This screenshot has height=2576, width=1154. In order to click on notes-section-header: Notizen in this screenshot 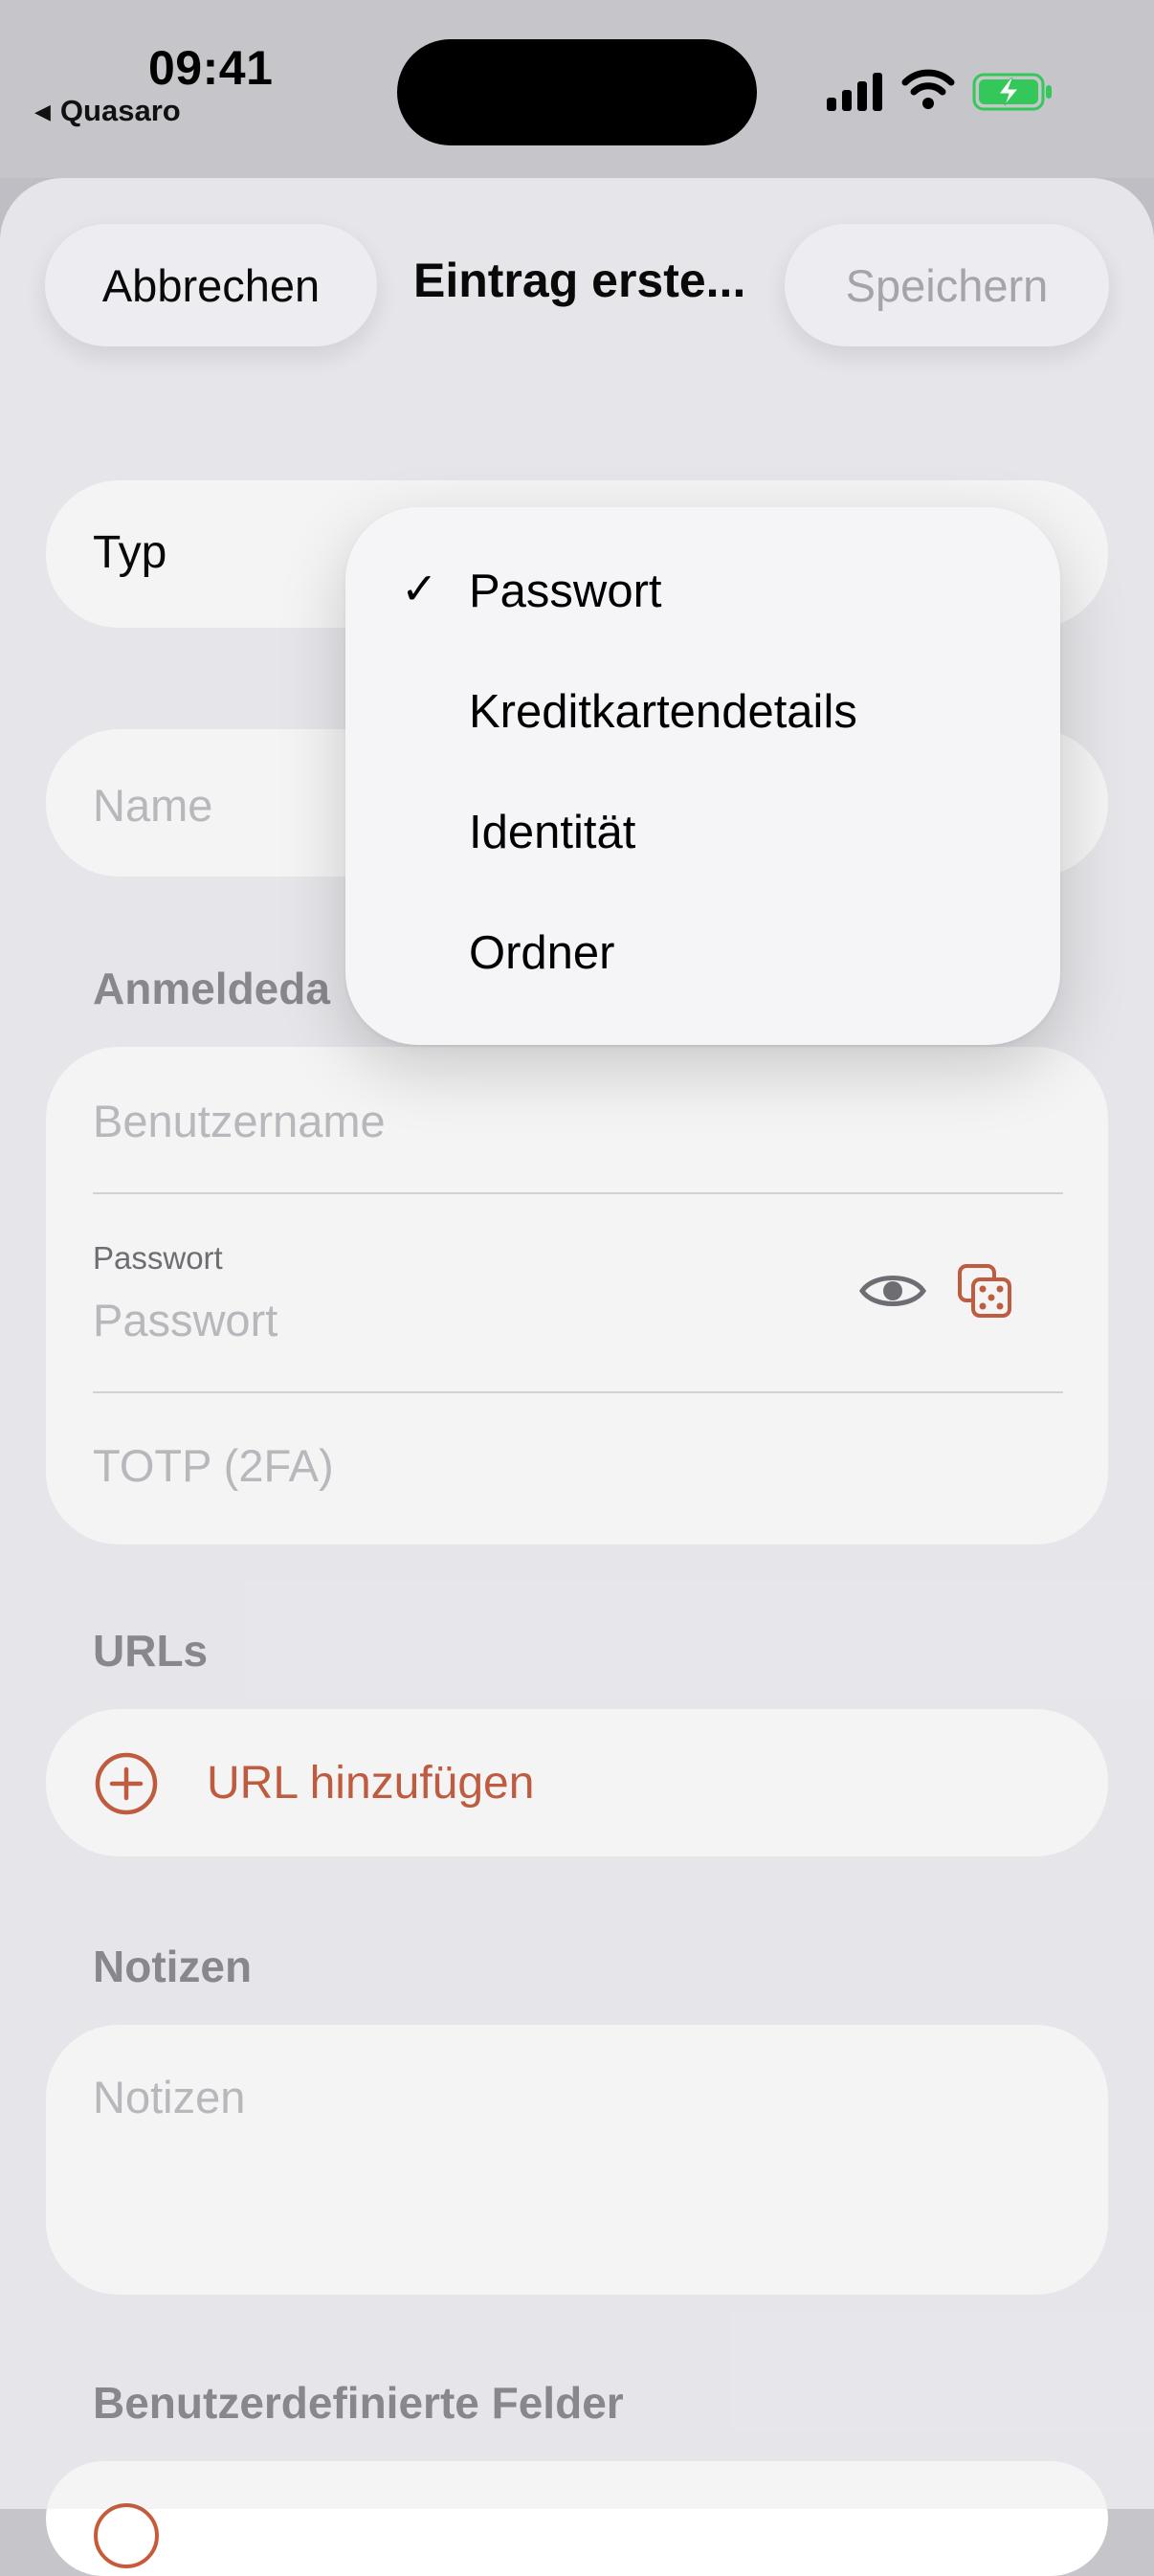, I will do `click(173, 1966)`.